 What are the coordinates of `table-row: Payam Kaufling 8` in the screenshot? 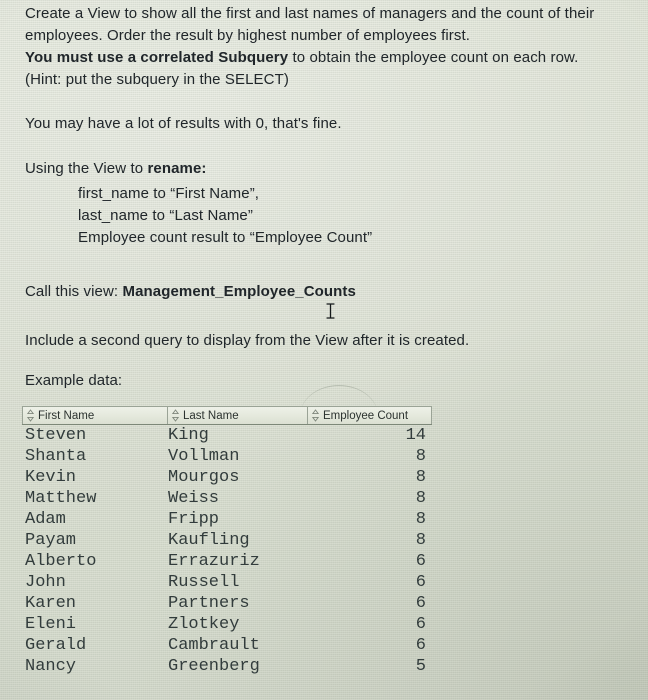 It's located at (227, 541).